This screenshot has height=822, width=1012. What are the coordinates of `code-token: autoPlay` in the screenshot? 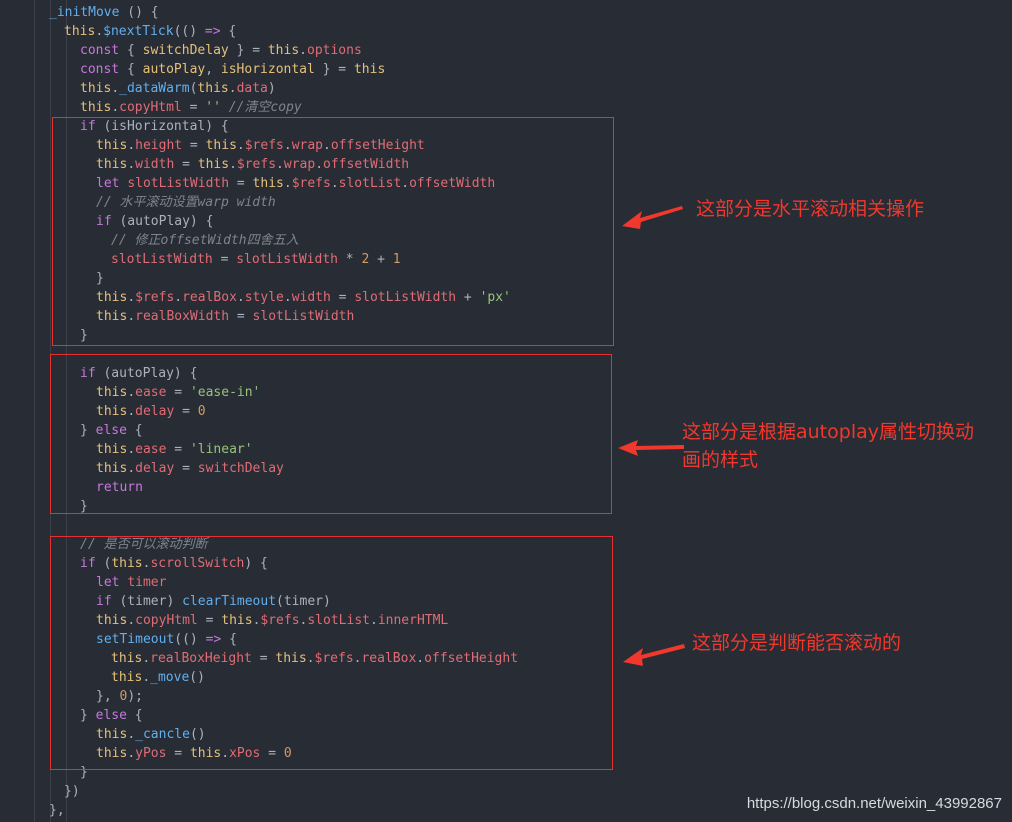 It's located at (174, 69).